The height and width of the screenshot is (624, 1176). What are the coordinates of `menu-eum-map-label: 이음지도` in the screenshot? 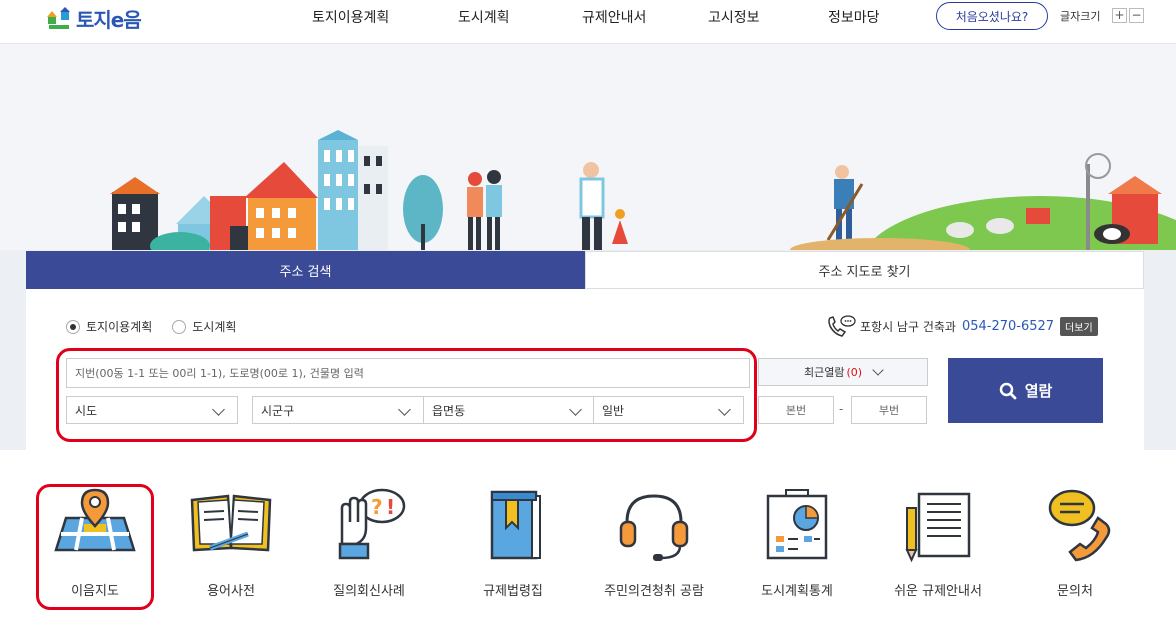 It's located at (95, 591).